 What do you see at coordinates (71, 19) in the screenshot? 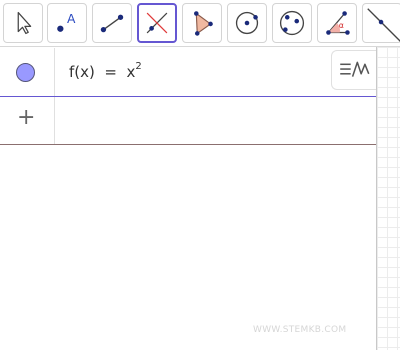
I see `svg-text: A` at bounding box center [71, 19].